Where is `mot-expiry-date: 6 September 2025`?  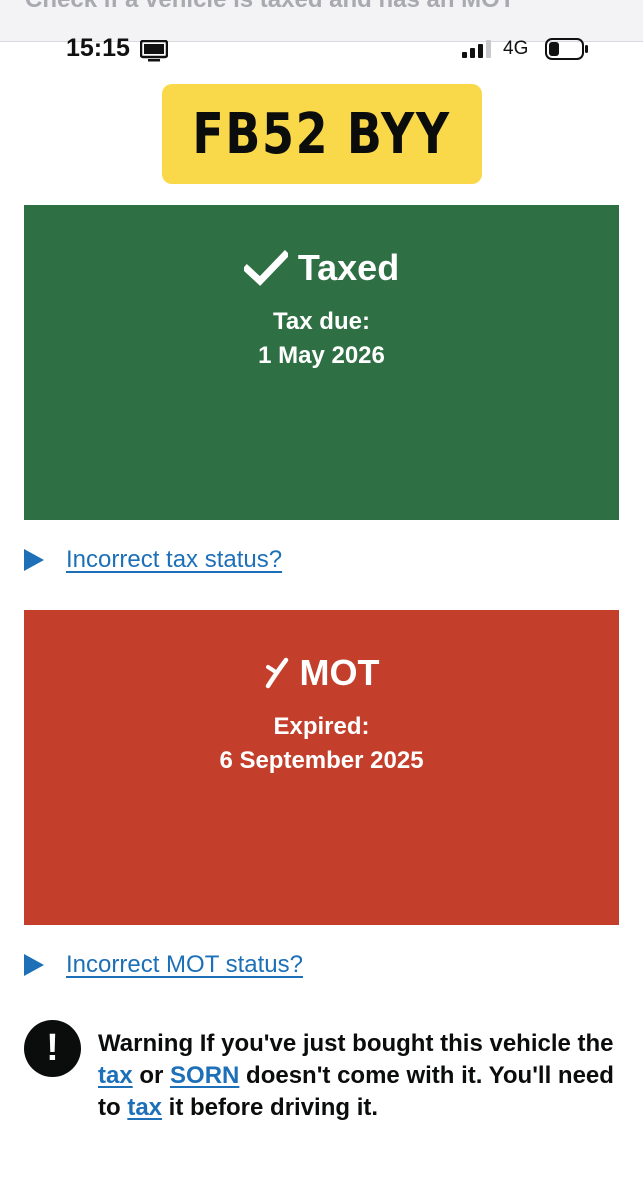 mot-expiry-date: 6 September 2025 is located at coordinates (321, 760).